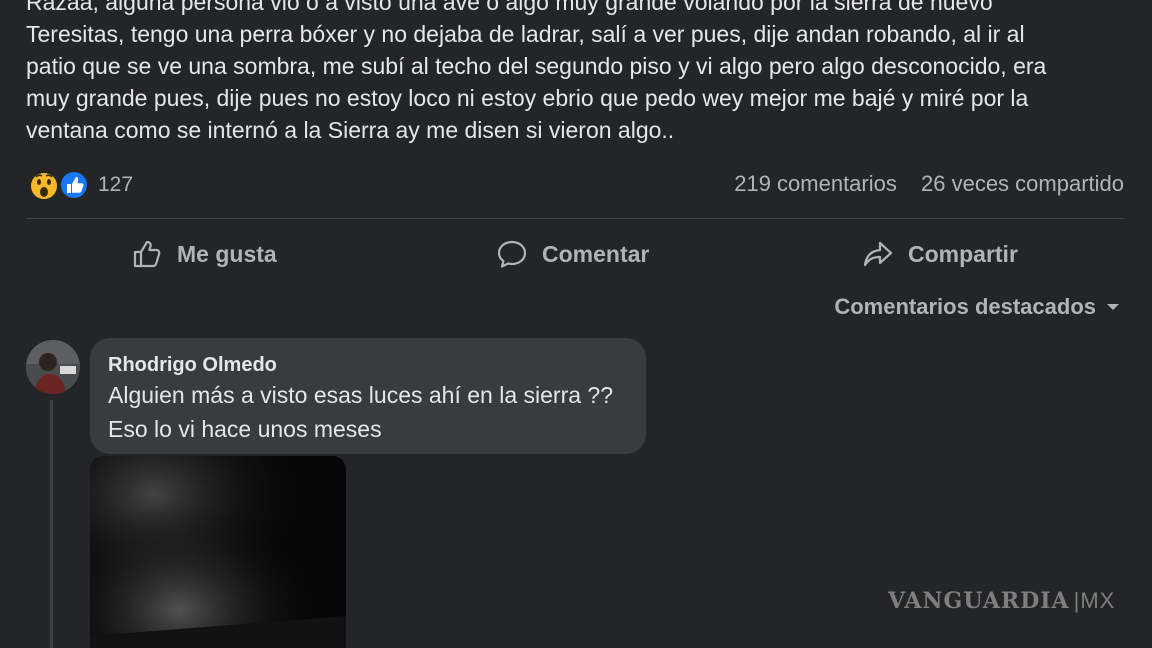  What do you see at coordinates (878, 254) in the screenshot?
I see `share-icon` at bounding box center [878, 254].